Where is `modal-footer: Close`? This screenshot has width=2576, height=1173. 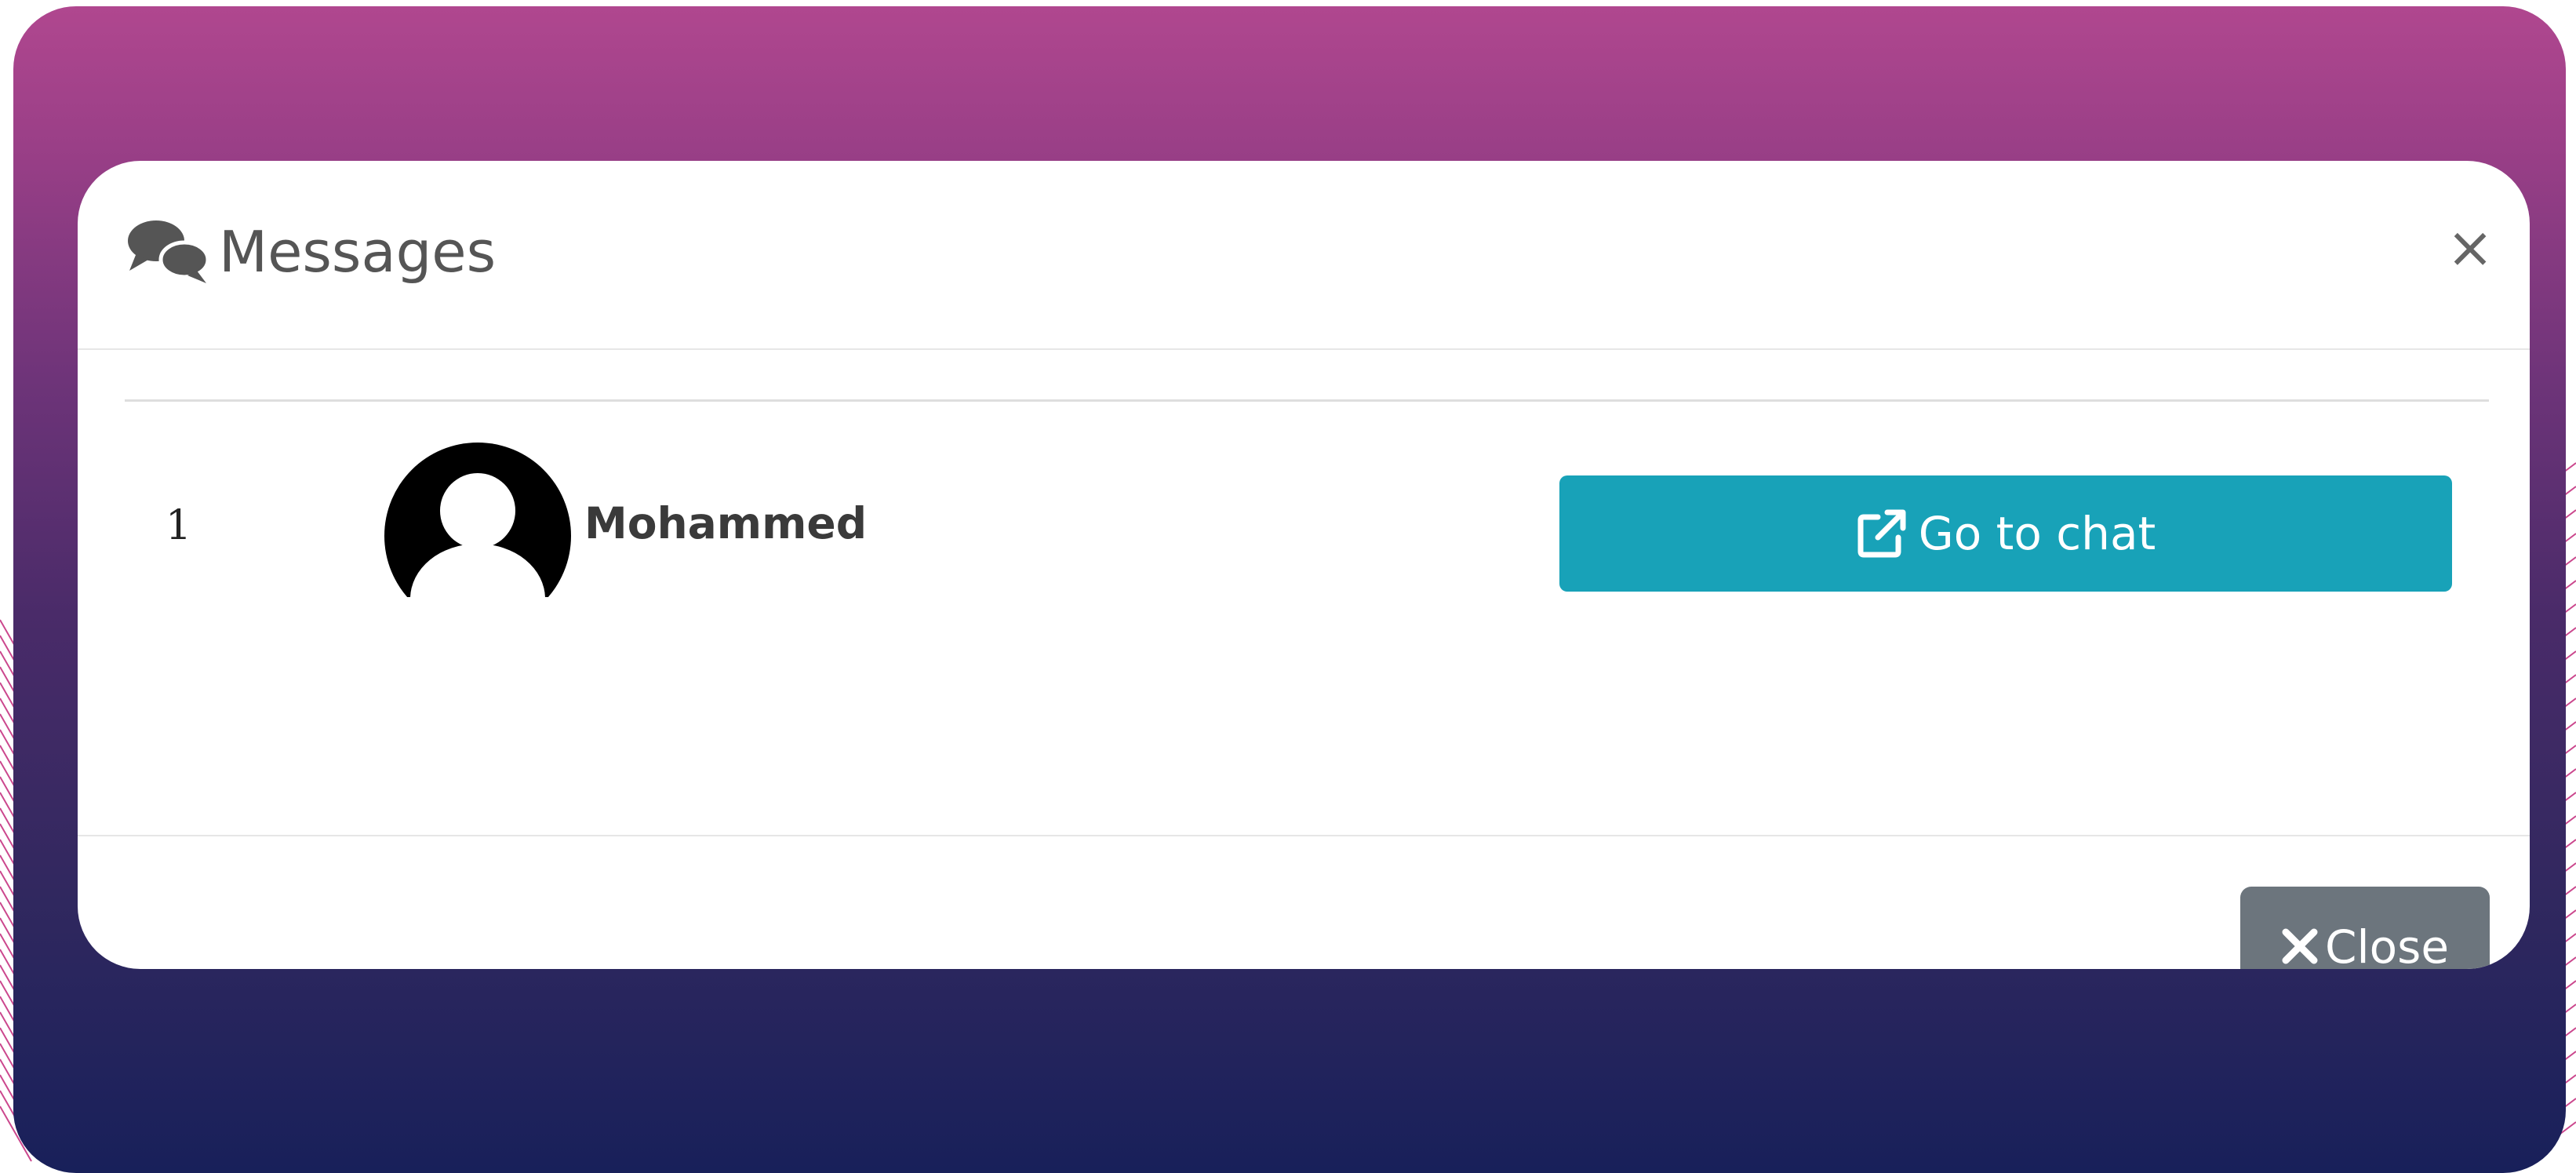
modal-footer: Close is located at coordinates (1304, 902).